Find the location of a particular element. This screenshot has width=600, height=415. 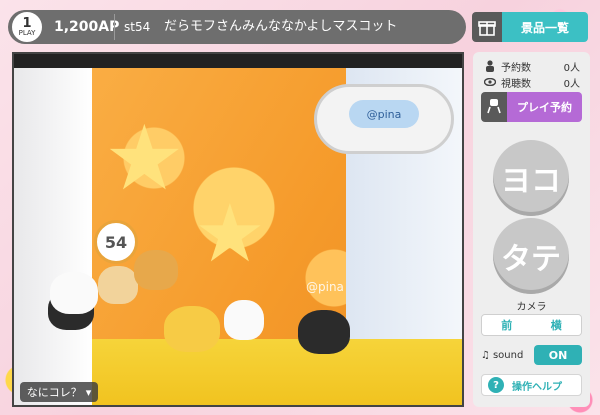

eye-icon is located at coordinates (490, 82).